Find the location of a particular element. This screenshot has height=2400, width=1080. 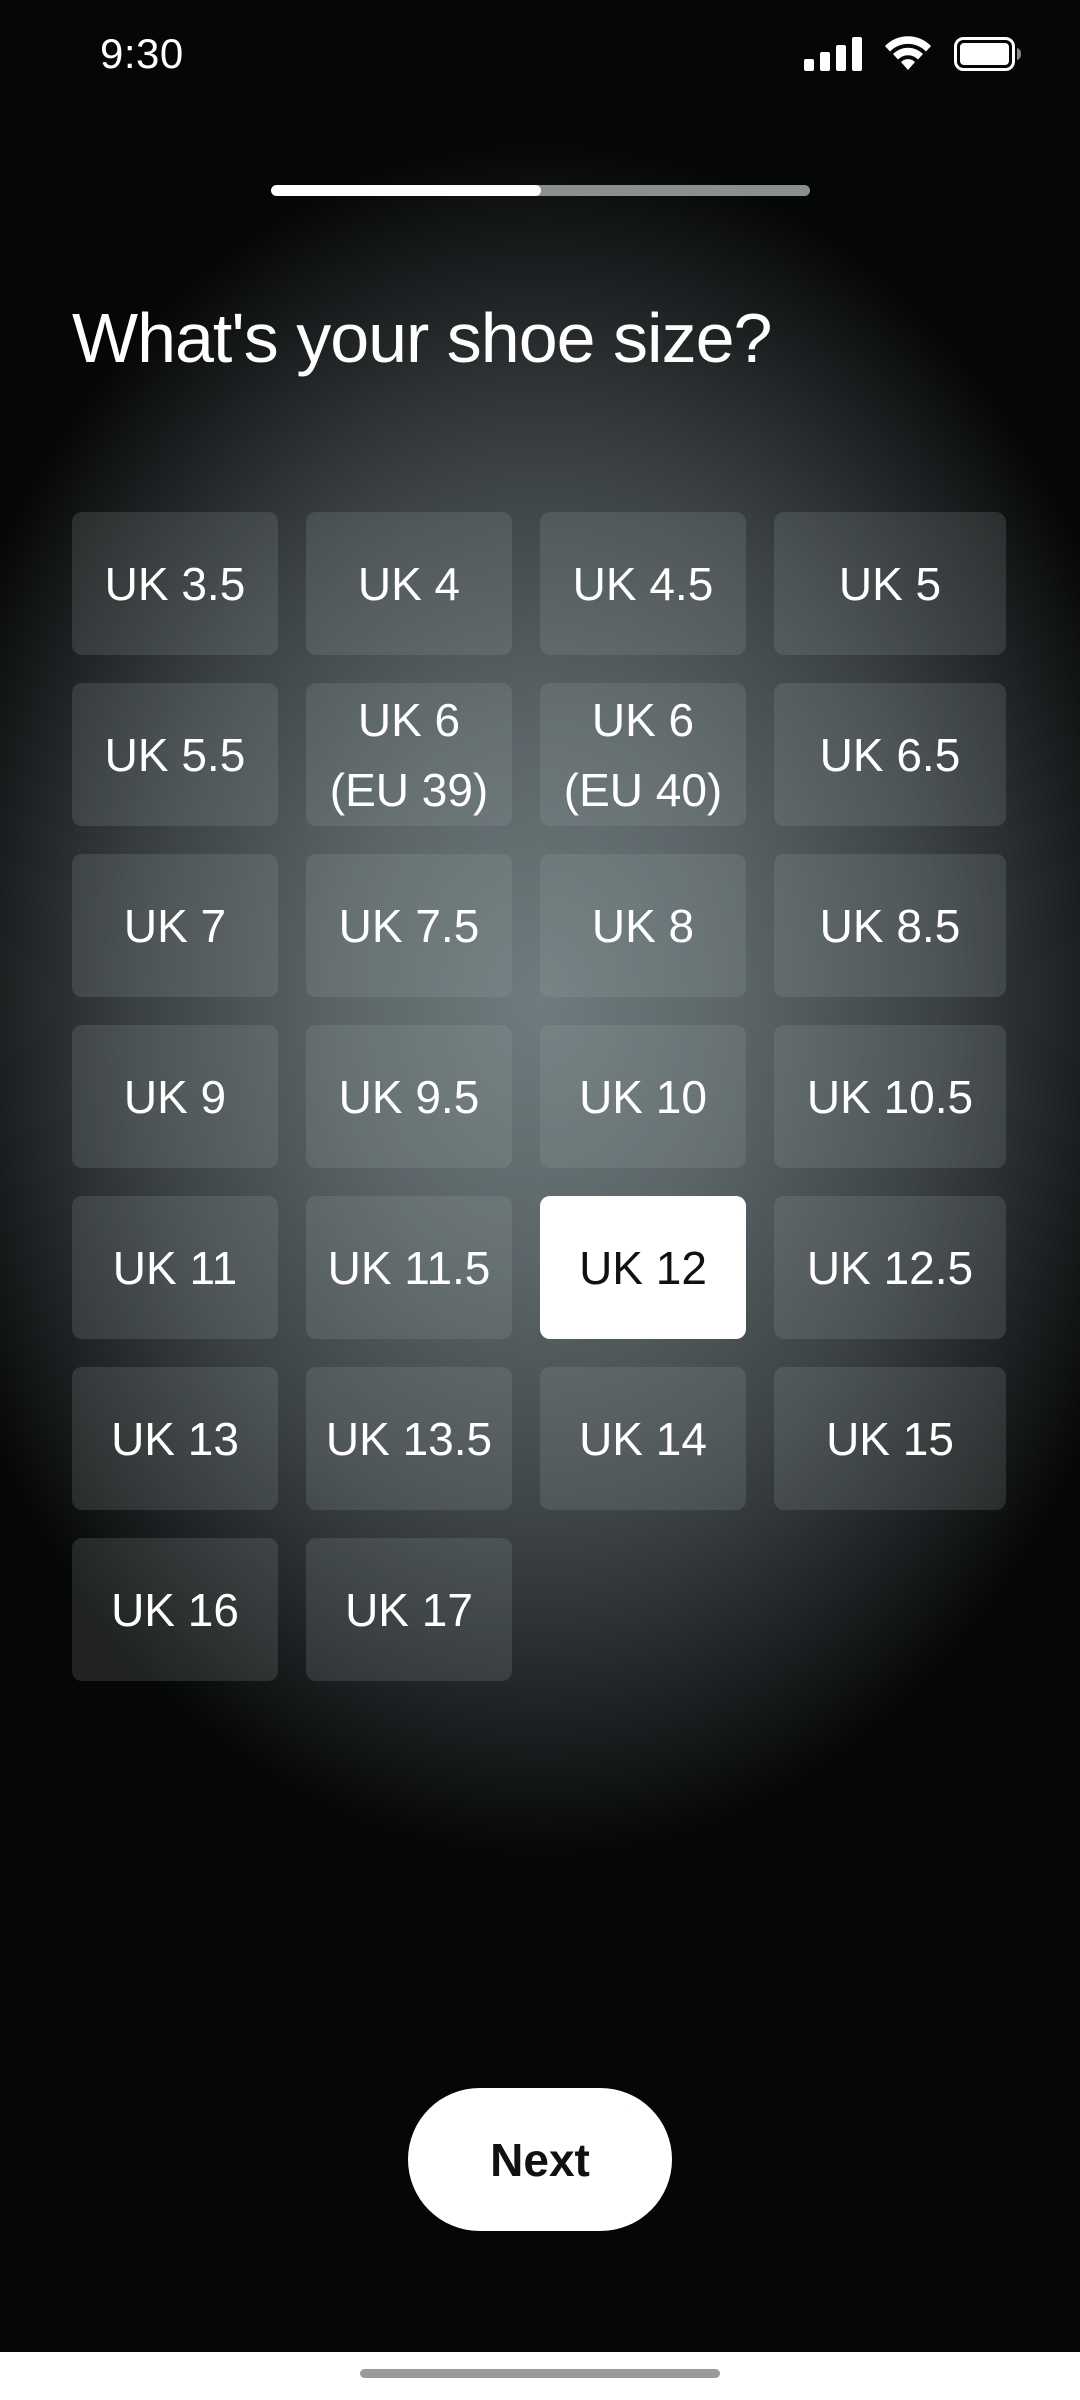

status-time: 9:30 is located at coordinates (142, 53).